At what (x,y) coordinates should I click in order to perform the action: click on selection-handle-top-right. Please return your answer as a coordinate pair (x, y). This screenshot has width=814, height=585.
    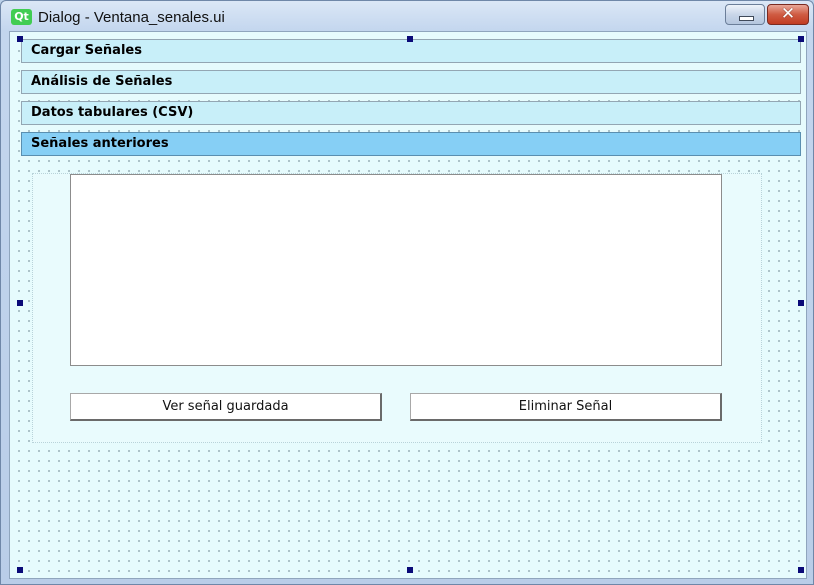
    Looking at the image, I should click on (801, 39).